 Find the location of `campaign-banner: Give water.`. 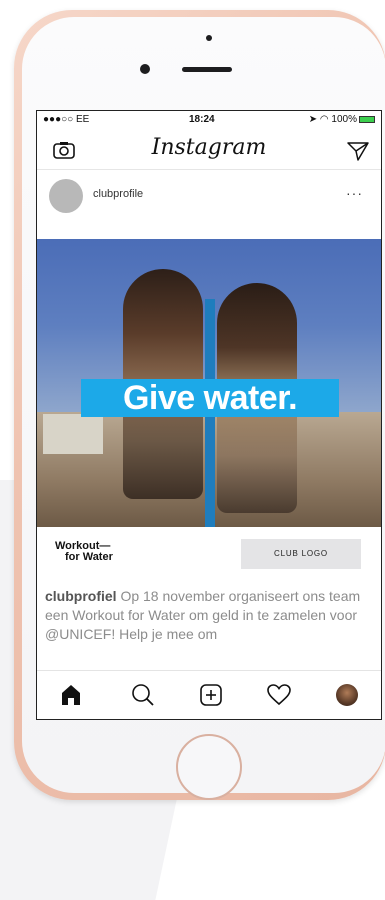

campaign-banner: Give water. is located at coordinates (210, 398).